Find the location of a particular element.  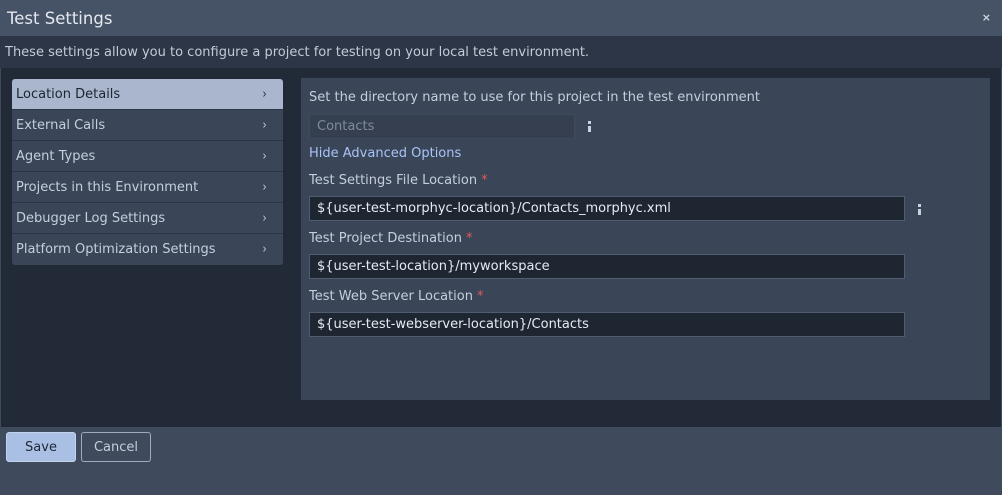

nav-item-location-details: Location Details › is located at coordinates (147, 94).